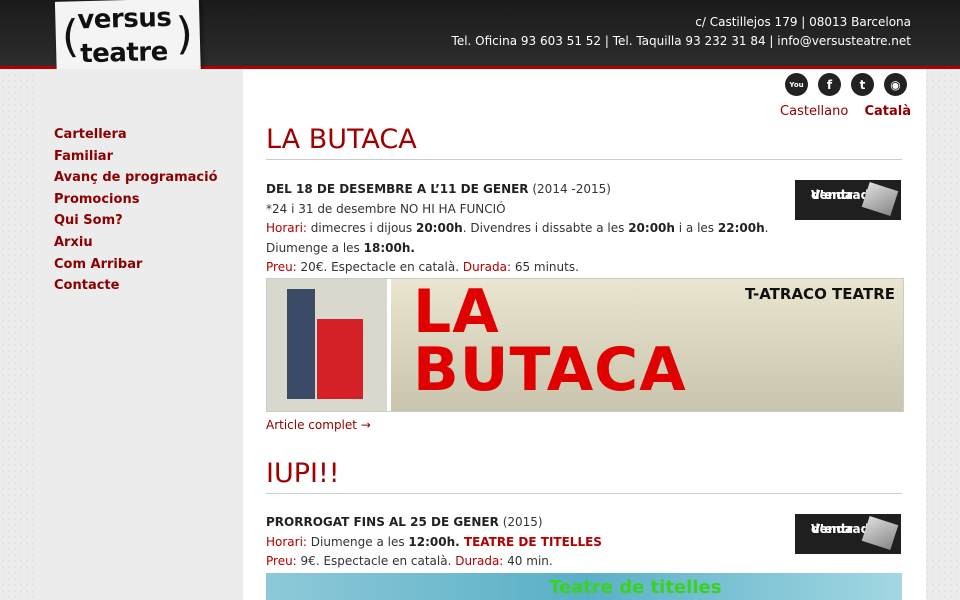 Image resolution: width=960 pixels, height=600 pixels. I want to click on rss-icon: ◉, so click(895, 84).